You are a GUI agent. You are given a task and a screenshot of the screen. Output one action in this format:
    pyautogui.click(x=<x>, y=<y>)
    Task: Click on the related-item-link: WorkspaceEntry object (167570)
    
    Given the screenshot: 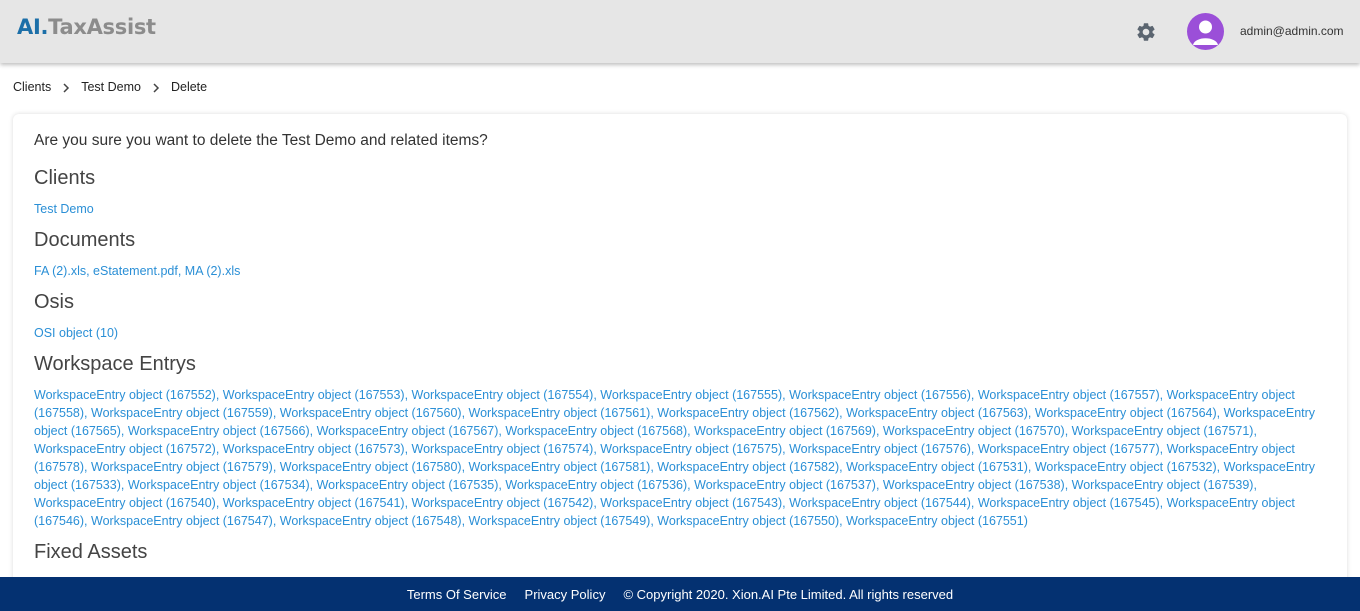 What is the action you would take?
    pyautogui.click(x=974, y=431)
    